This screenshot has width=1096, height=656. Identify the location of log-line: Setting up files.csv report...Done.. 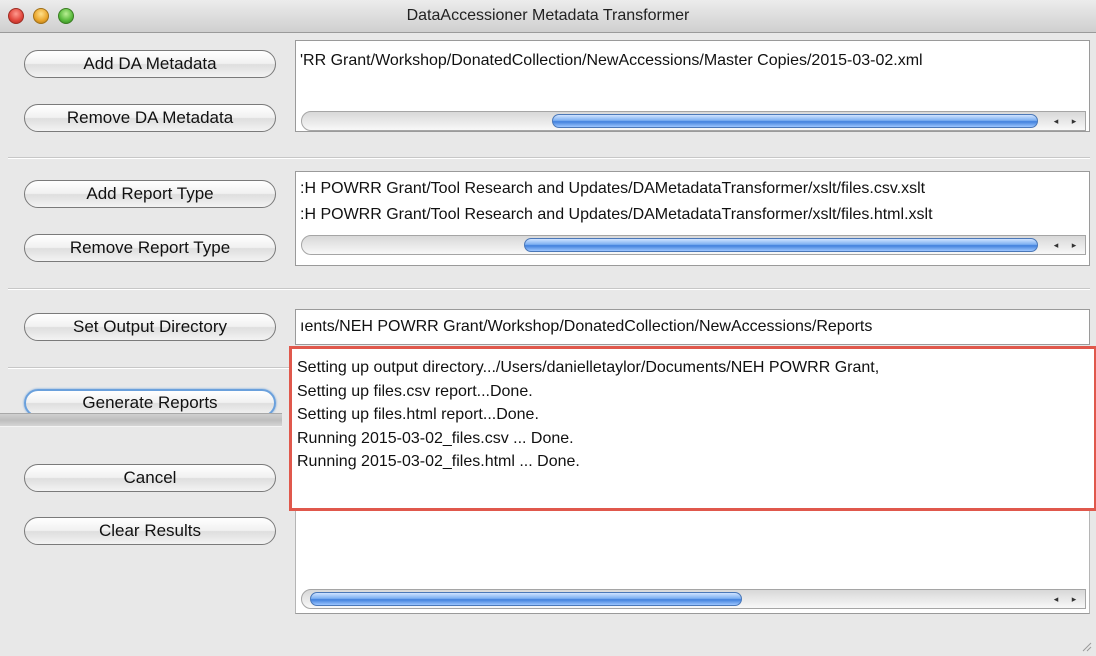
(415, 391).